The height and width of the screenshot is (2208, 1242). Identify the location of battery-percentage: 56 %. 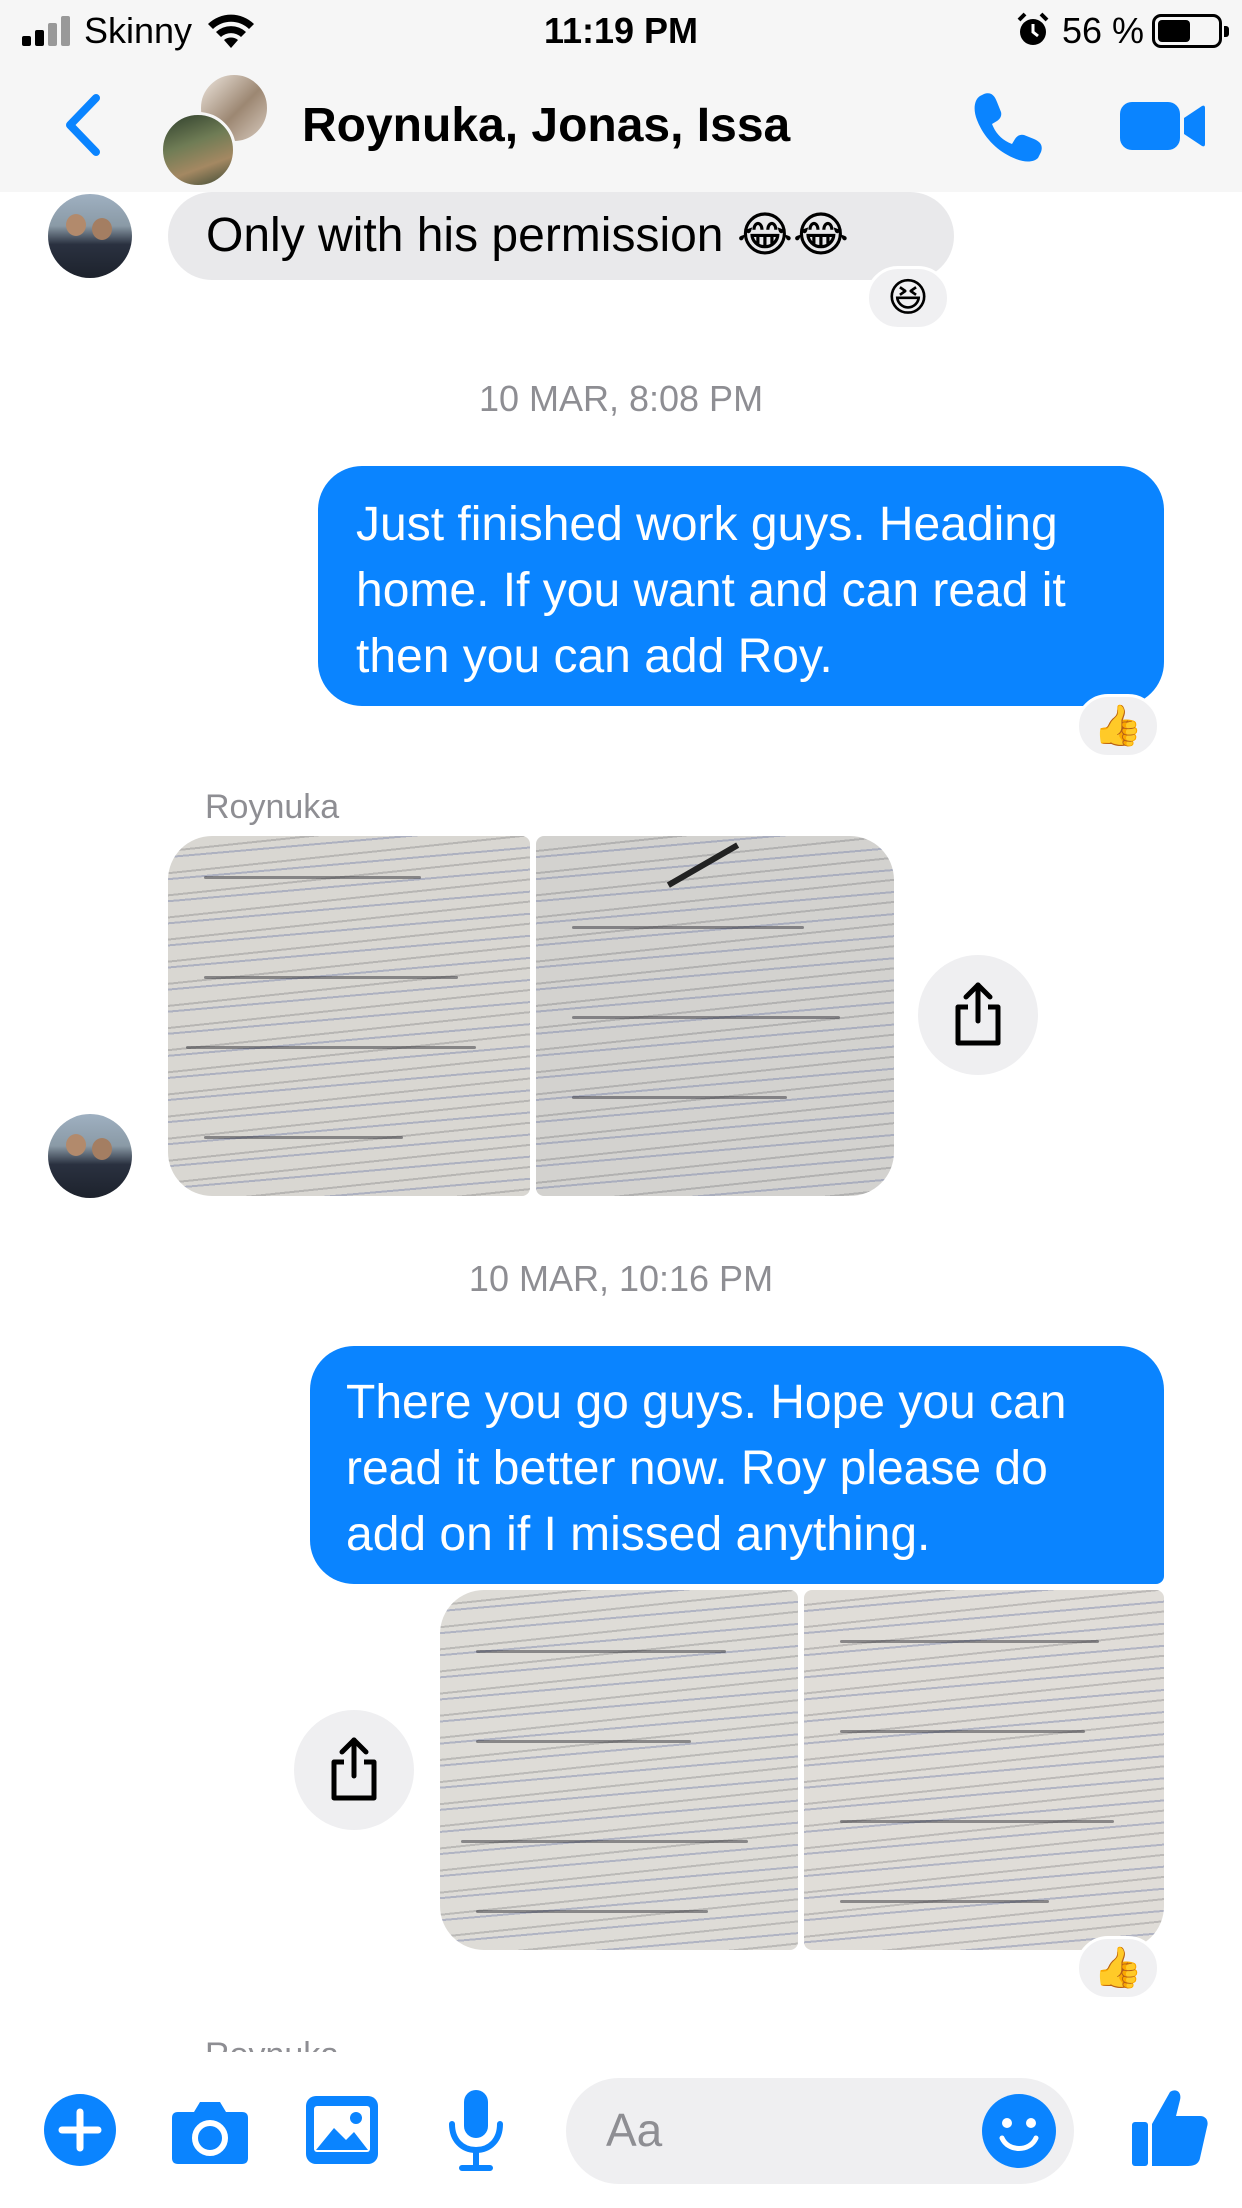
(1103, 30).